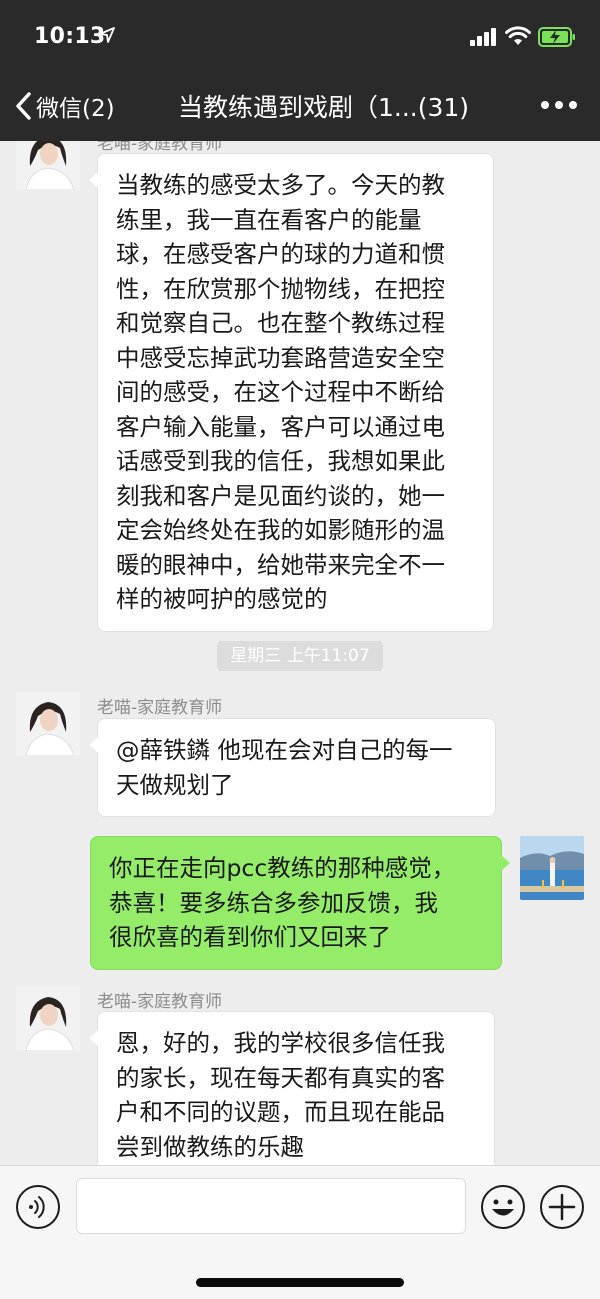 The image size is (600, 1299). Describe the element at coordinates (300, 1282) in the screenshot. I see `home-indicator` at that location.